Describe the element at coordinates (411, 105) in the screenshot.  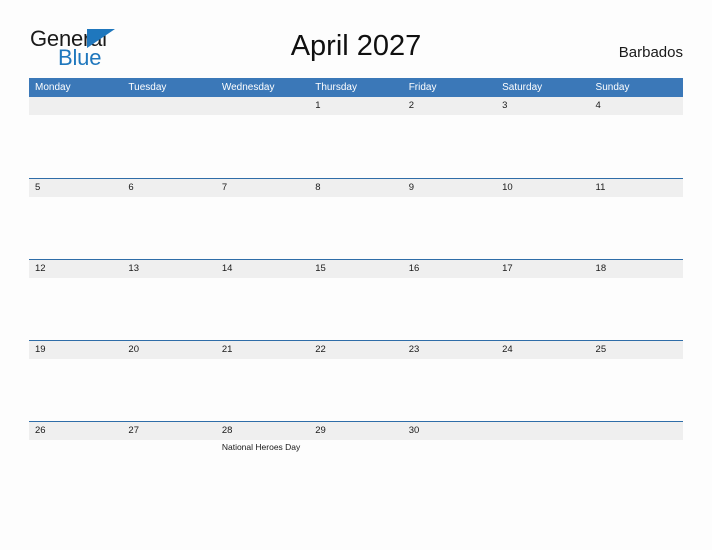
I see `day-number: 2` at that location.